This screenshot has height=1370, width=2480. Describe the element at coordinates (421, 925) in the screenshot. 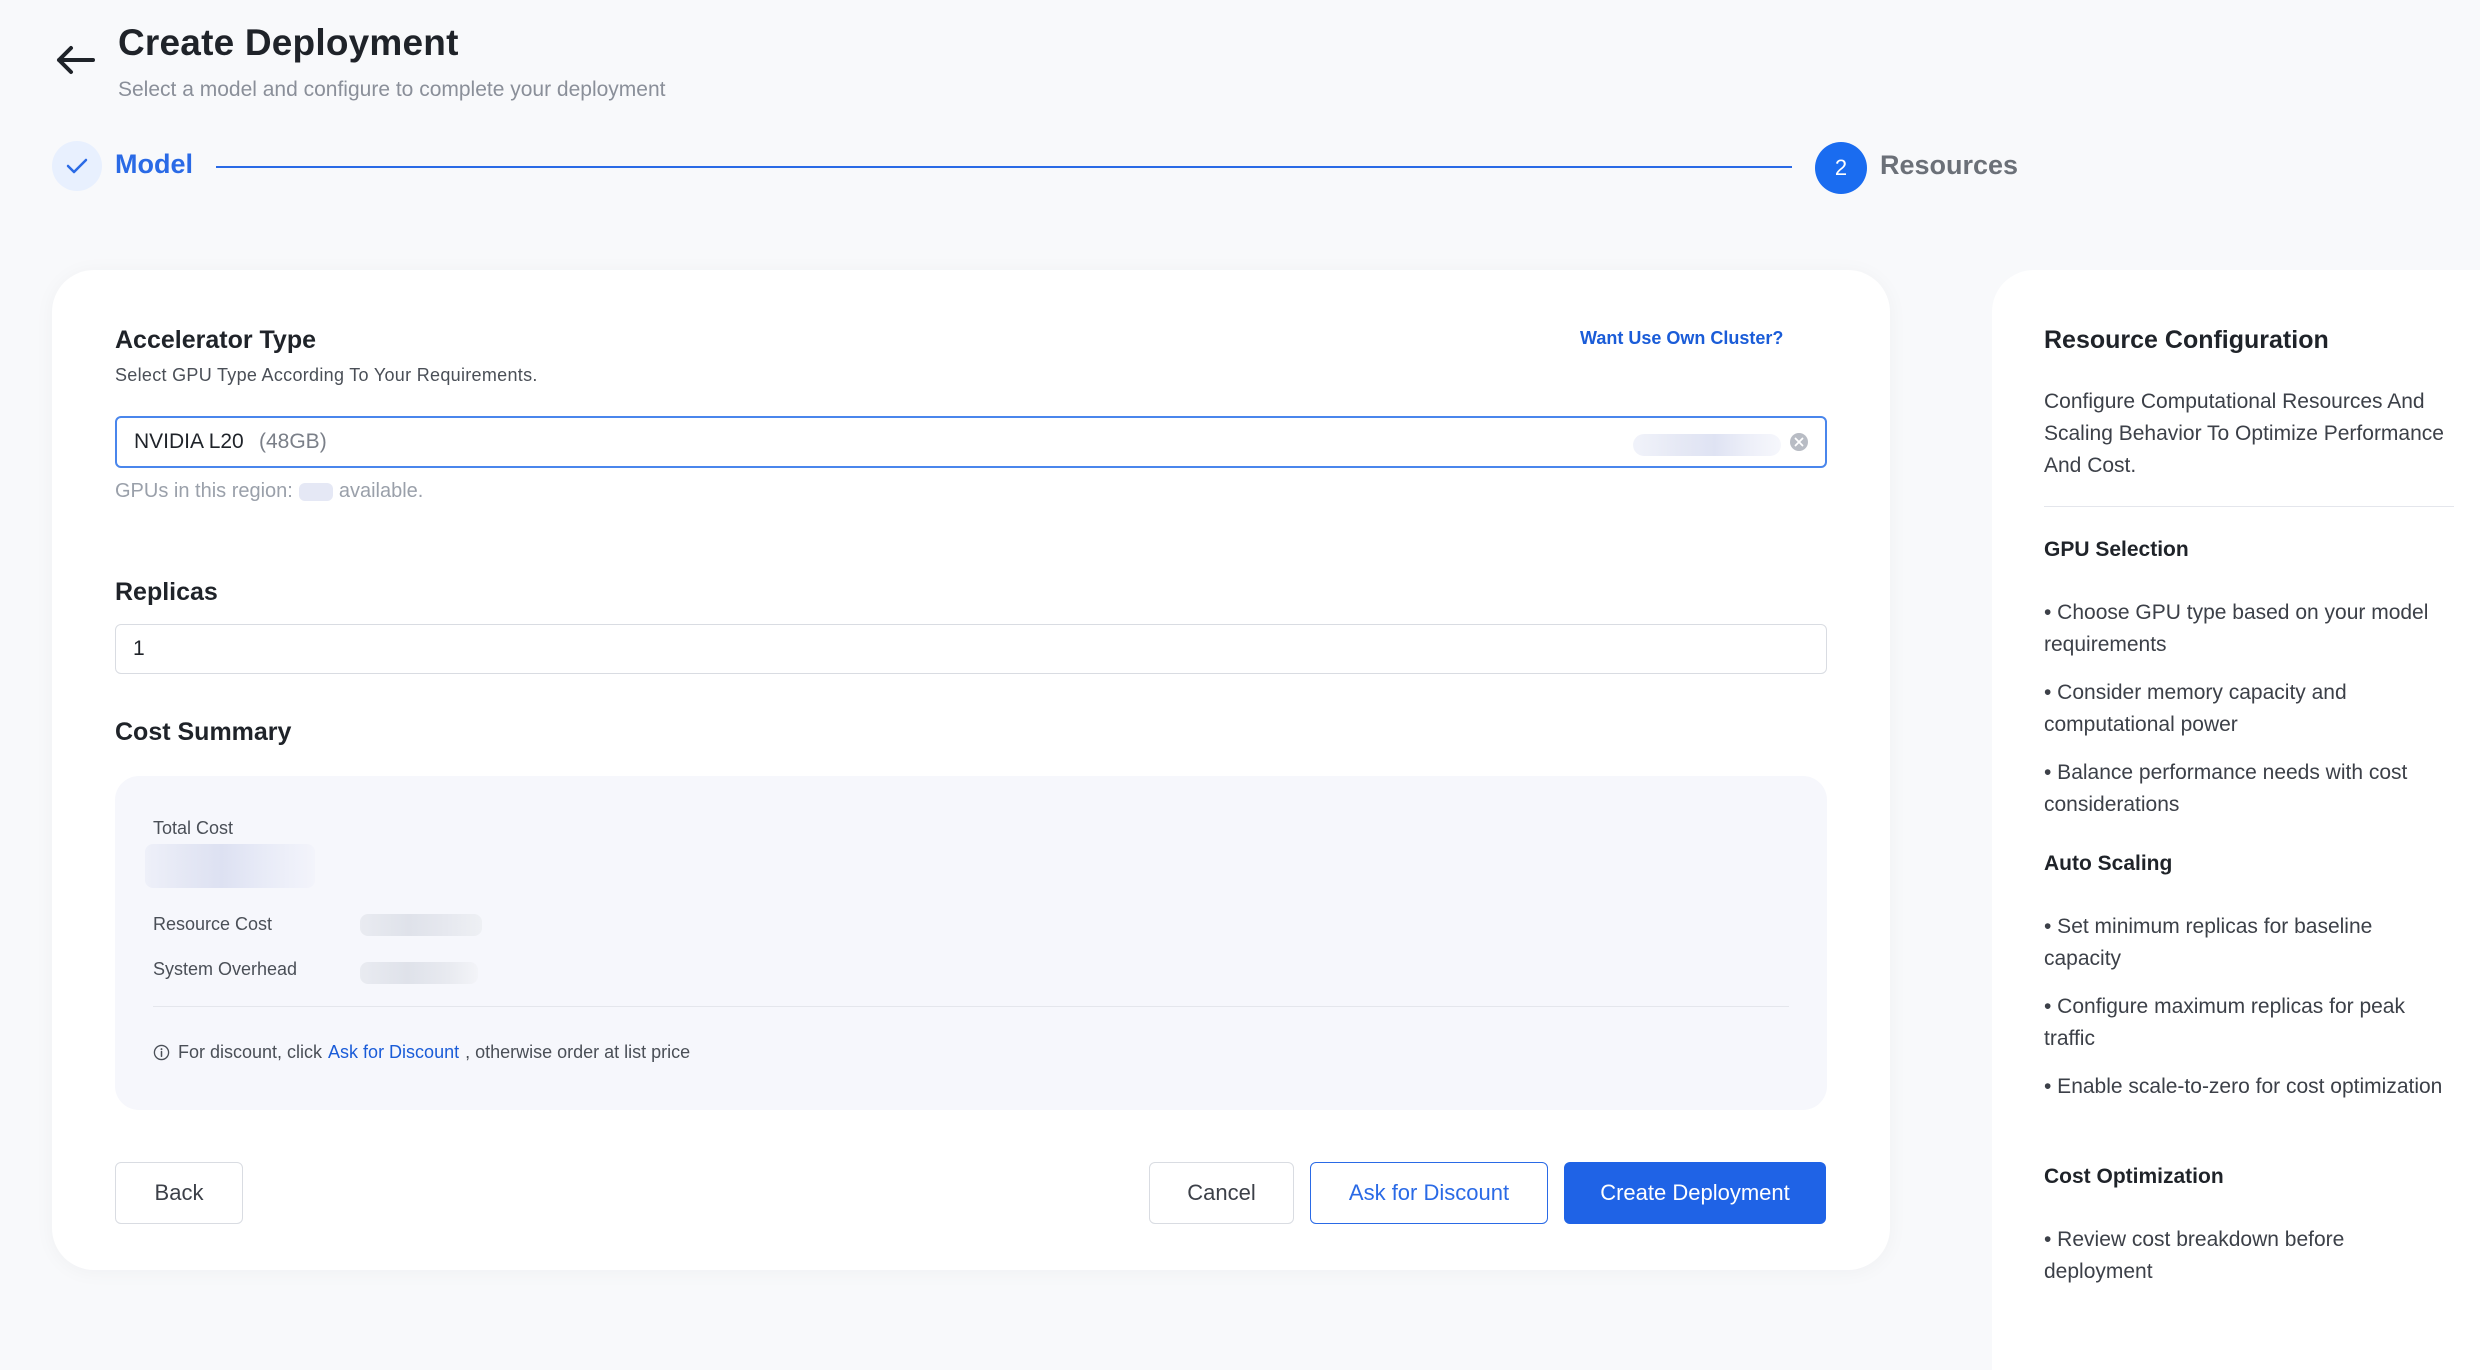

I see `resource-cost-redacted` at that location.